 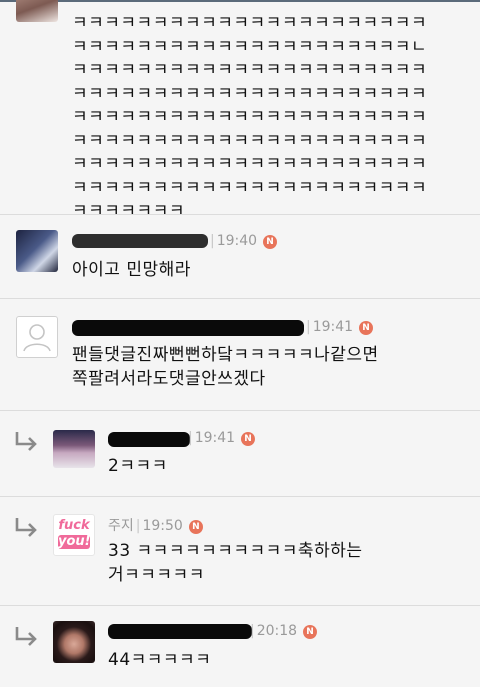 I want to click on person-icon, so click(x=37, y=338).